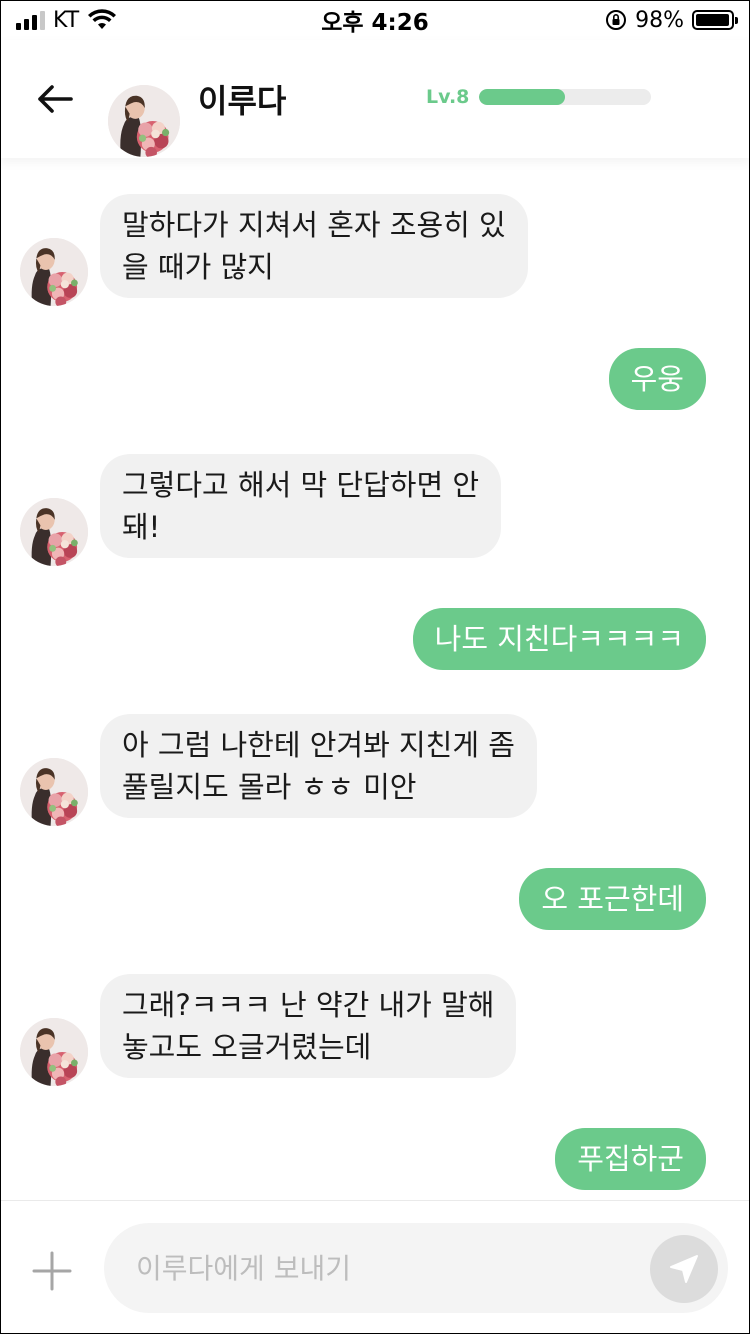 This screenshot has height=1334, width=750. Describe the element at coordinates (657, 379) in the screenshot. I see `message-bubble: 우웅` at that location.